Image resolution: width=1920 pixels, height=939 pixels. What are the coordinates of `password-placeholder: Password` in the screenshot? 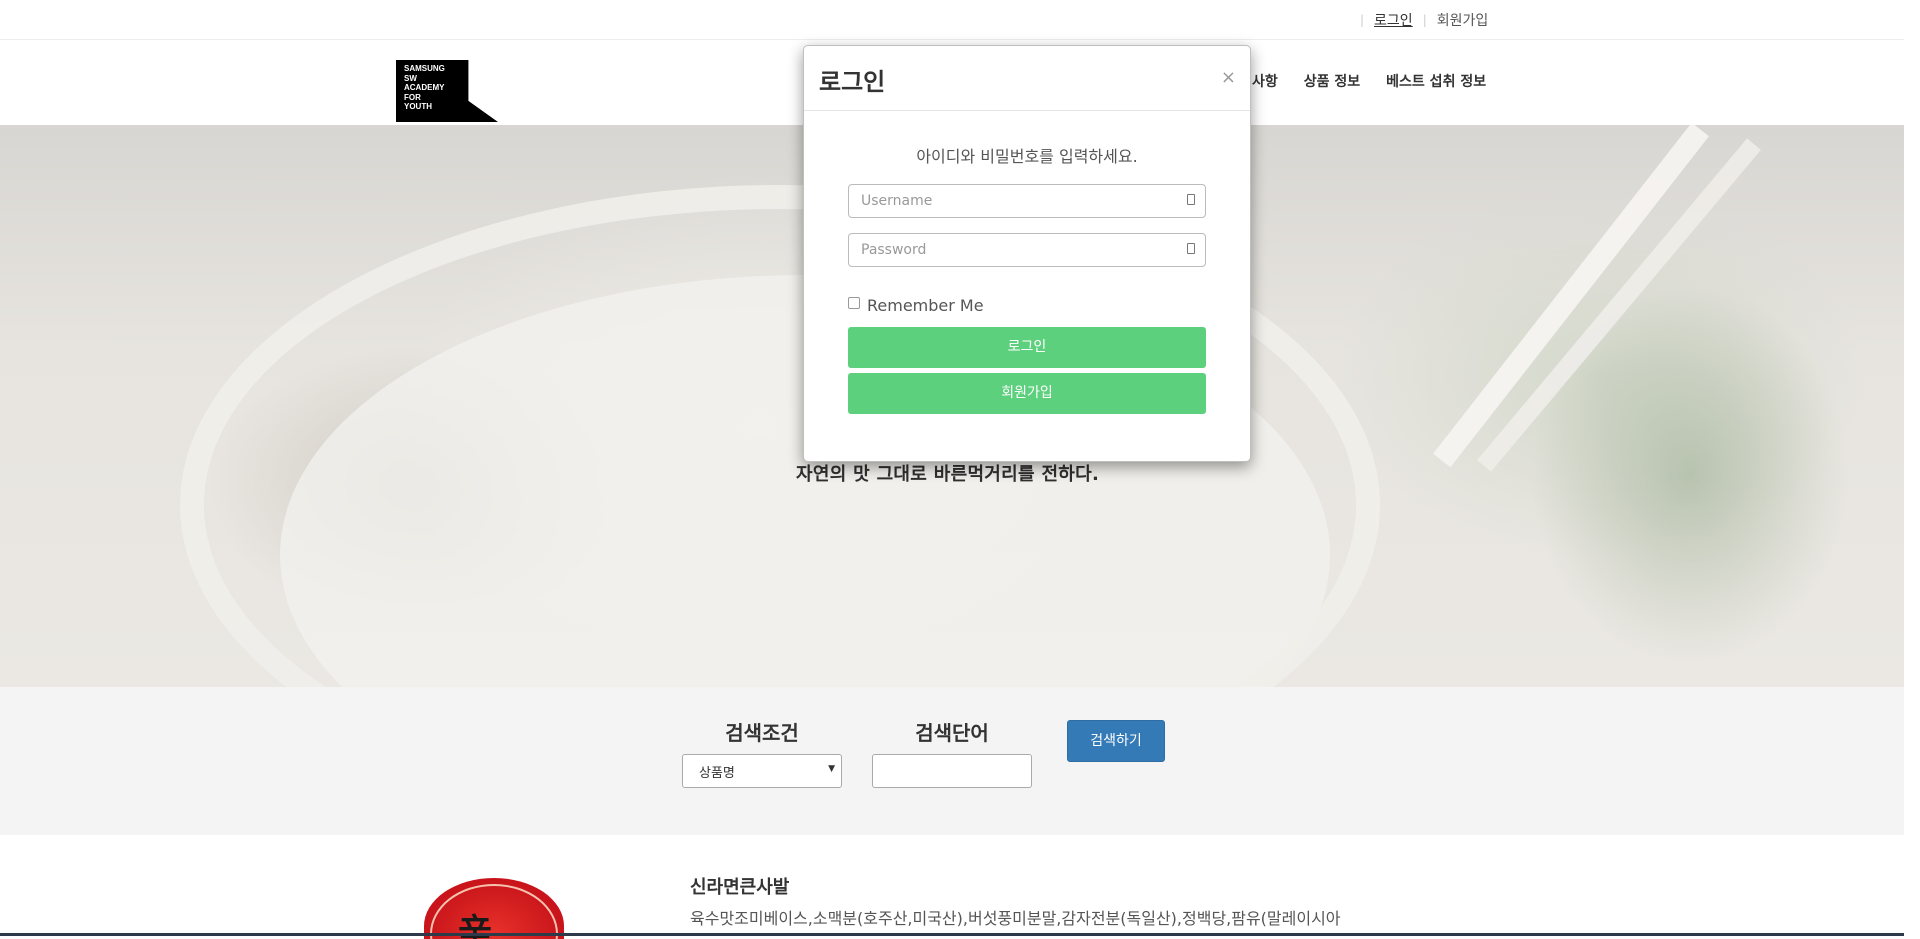 It's located at (894, 250).